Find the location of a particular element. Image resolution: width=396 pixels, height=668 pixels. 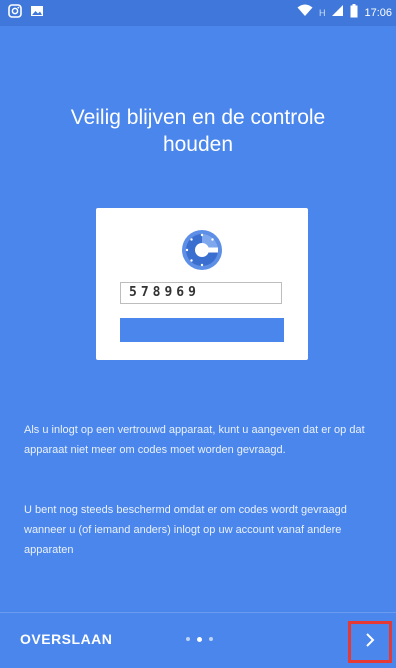

page-indicator is located at coordinates (199, 639).